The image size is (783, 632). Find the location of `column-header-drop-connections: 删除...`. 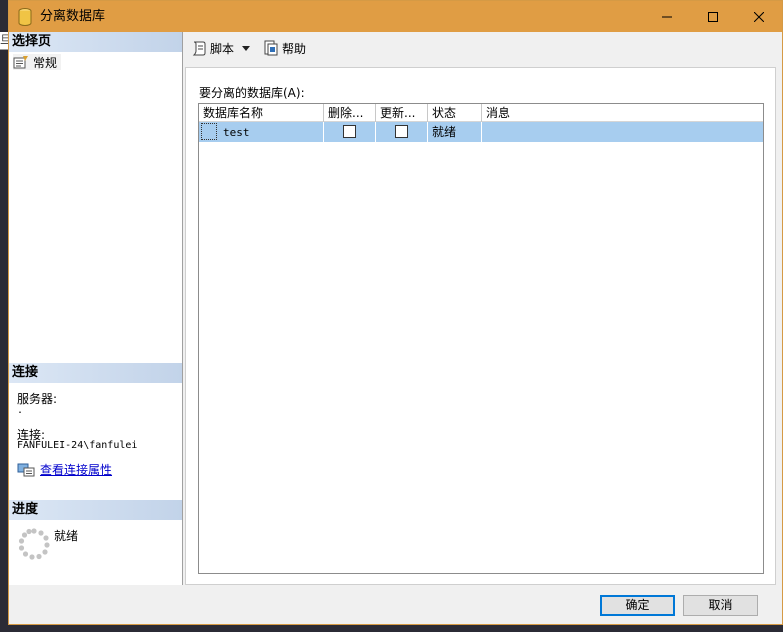

column-header-drop-connections: 删除... is located at coordinates (350, 113).